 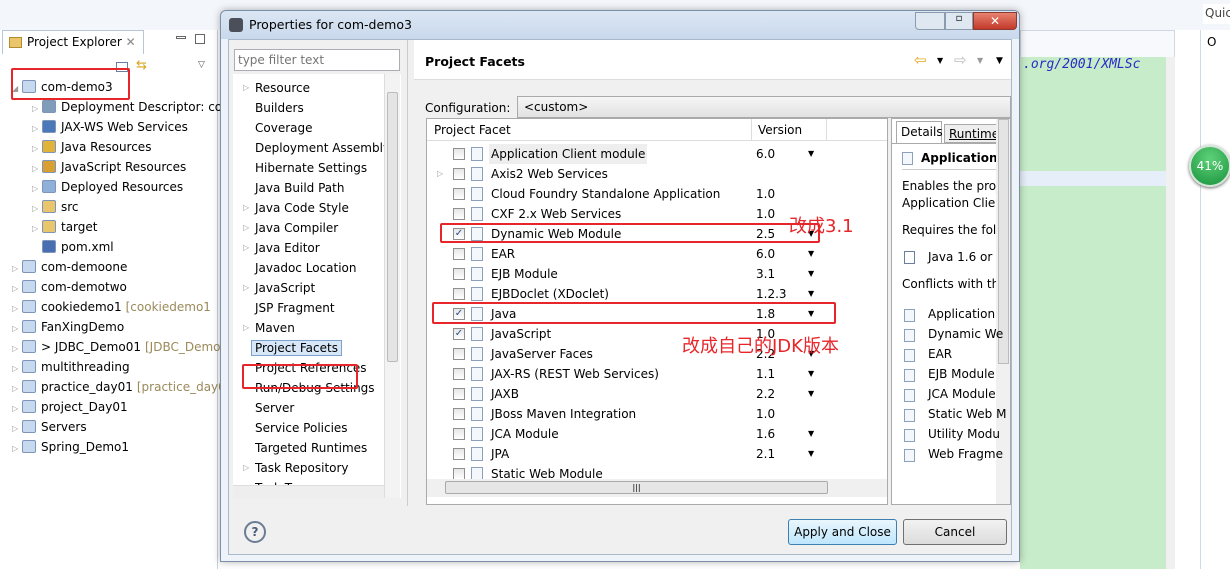 I want to click on nav-item: ▷ Java Compiler, so click(x=290, y=228).